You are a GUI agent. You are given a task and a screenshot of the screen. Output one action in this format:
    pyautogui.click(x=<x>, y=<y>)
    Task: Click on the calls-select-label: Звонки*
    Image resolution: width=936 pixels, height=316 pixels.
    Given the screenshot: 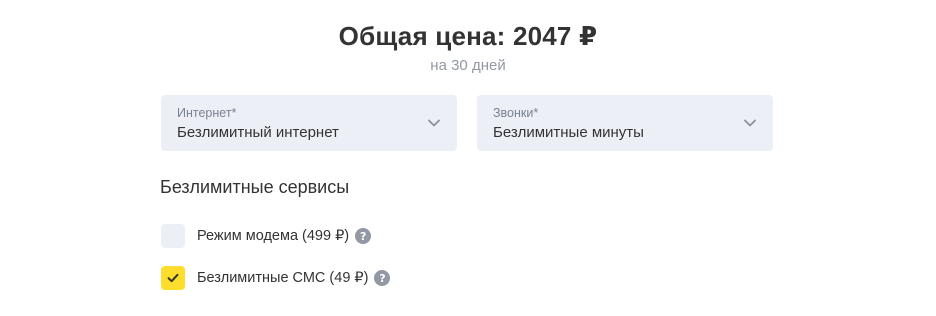 What is the action you would take?
    pyautogui.click(x=516, y=113)
    